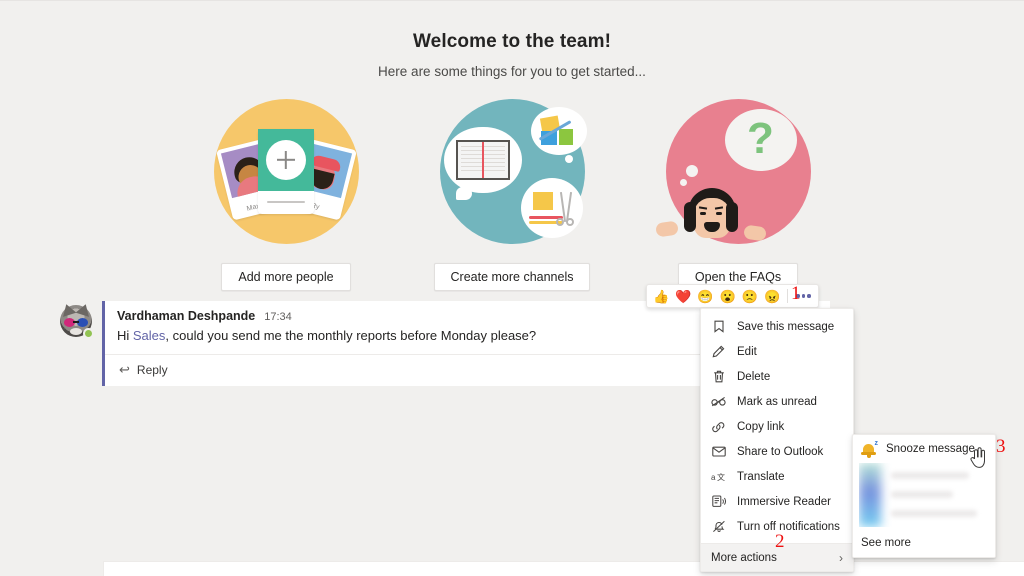 The image size is (1024, 576). I want to click on add-person-card, so click(286, 171).